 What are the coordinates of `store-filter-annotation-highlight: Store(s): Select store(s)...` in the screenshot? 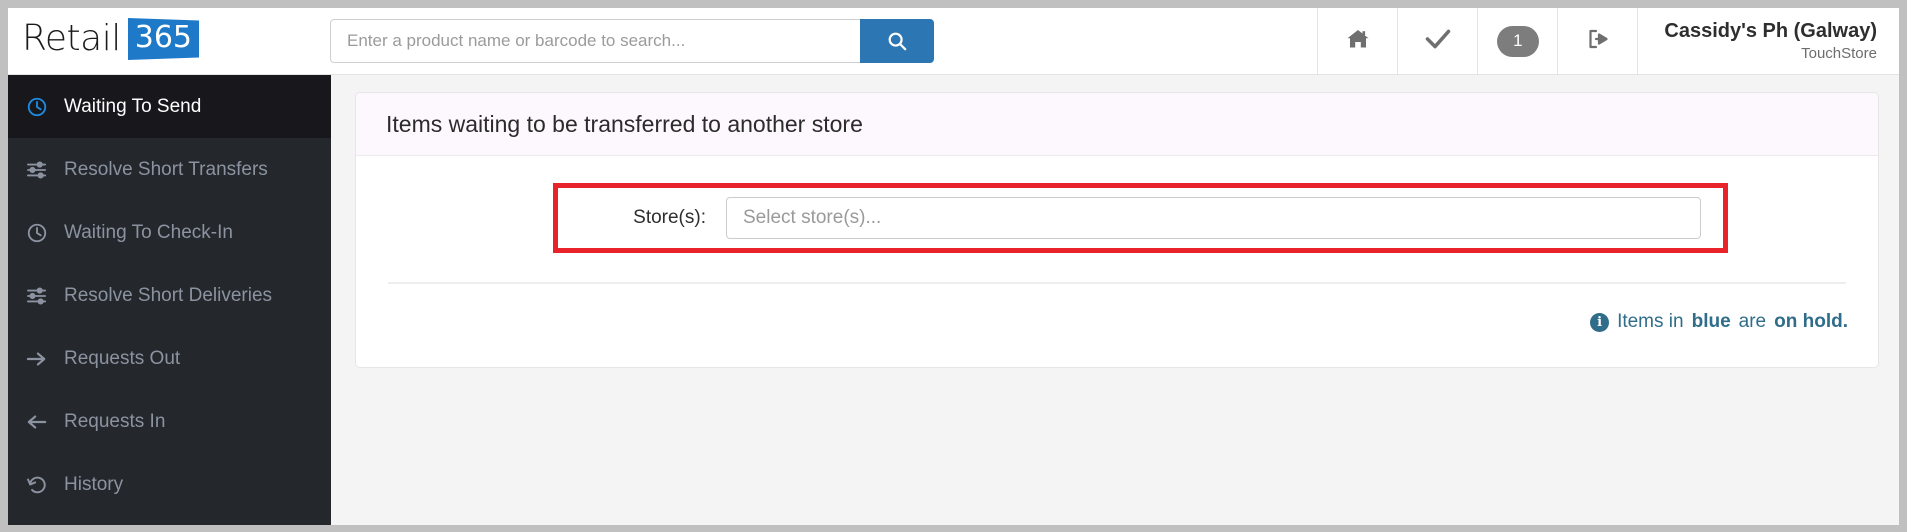 It's located at (1140, 218).